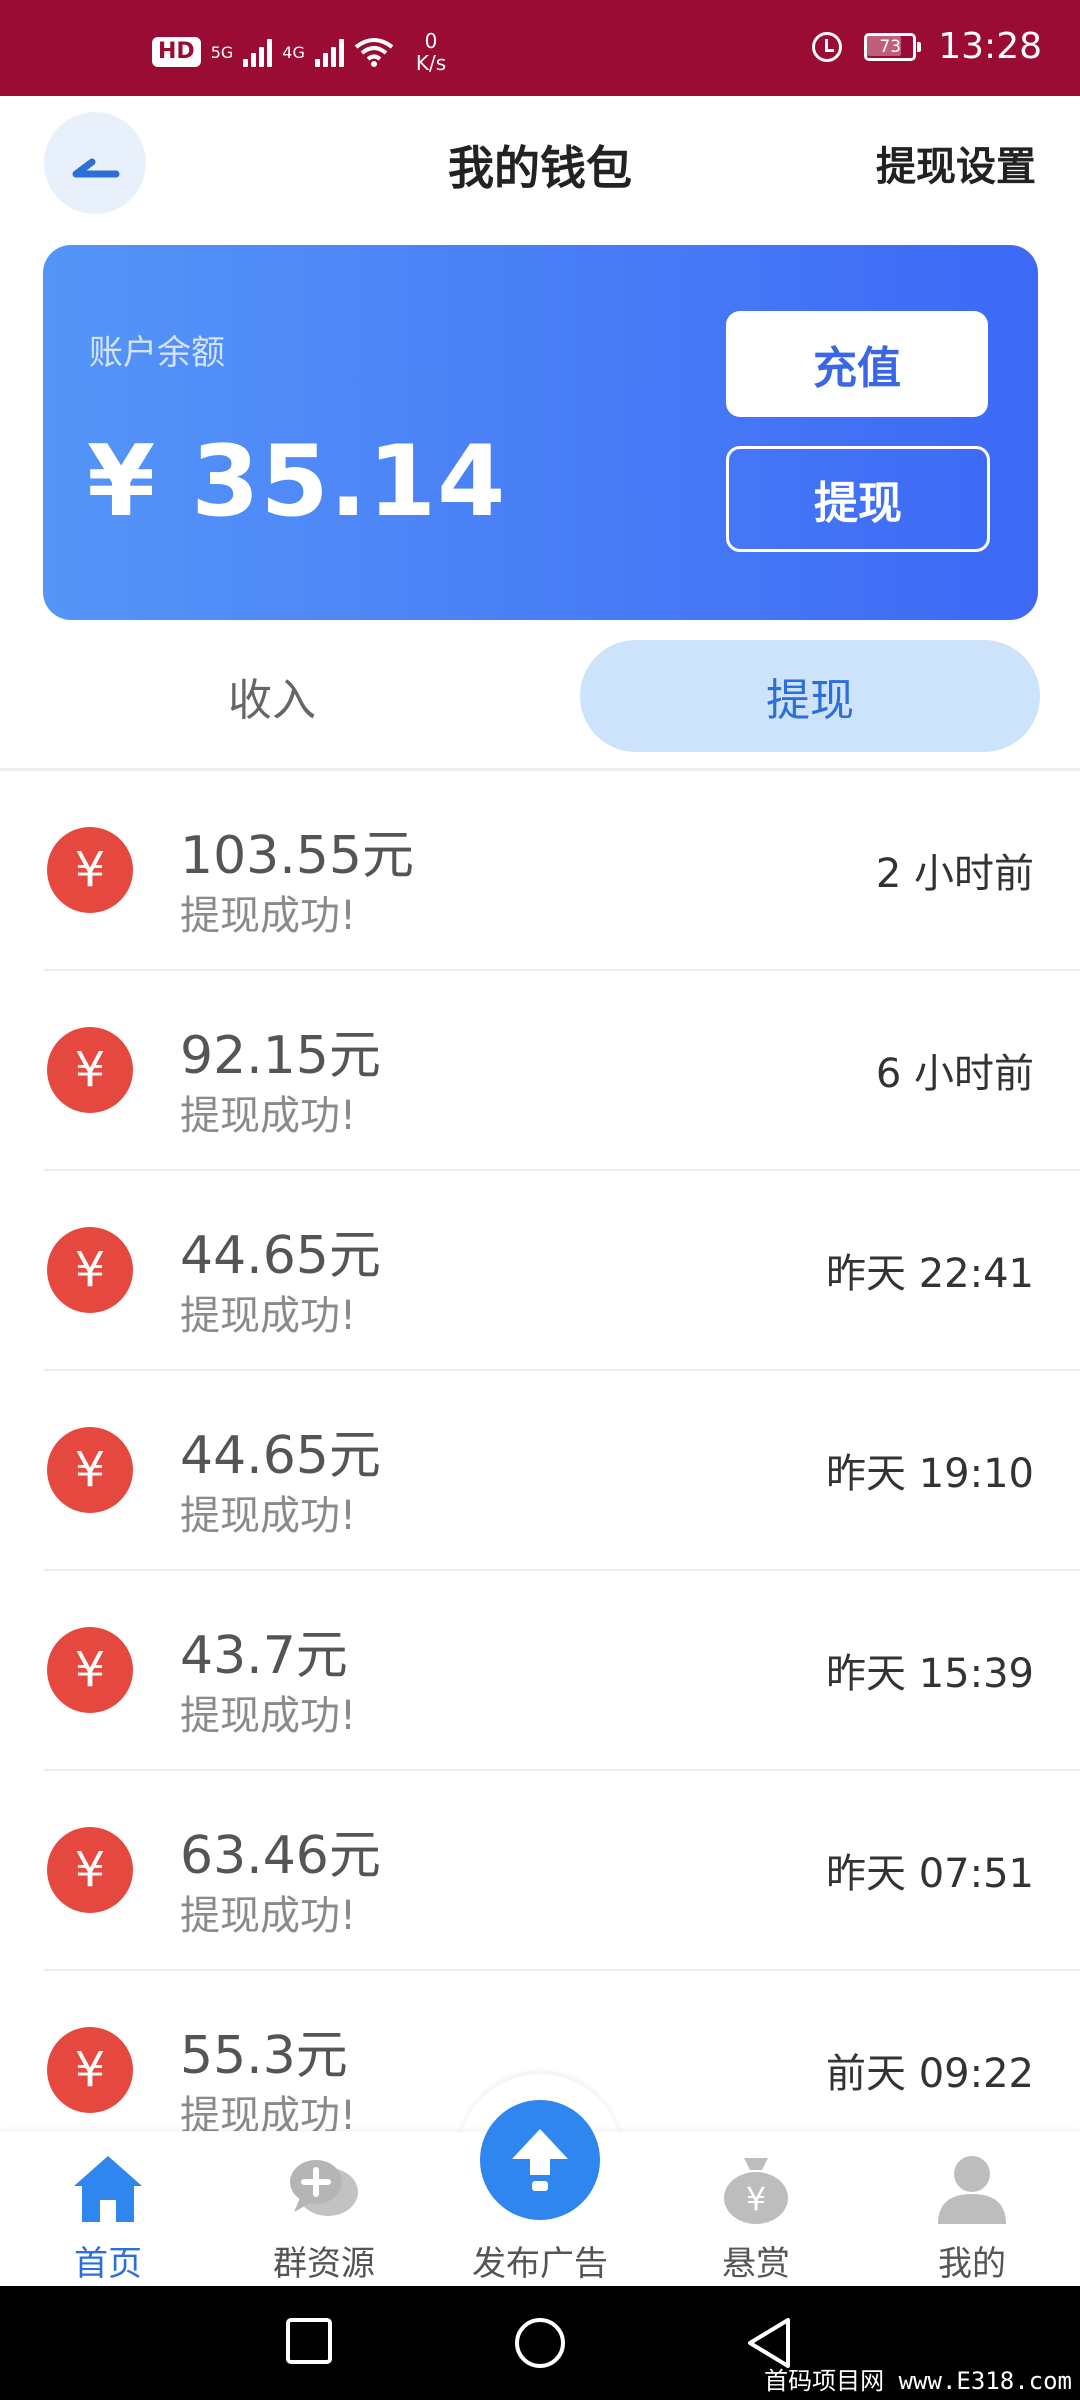 This screenshot has height=2400, width=1080. What do you see at coordinates (540, 1271) in the screenshot?
I see `list-item: ¥ 44.65元 提现成功! 昨天 22:41` at bounding box center [540, 1271].